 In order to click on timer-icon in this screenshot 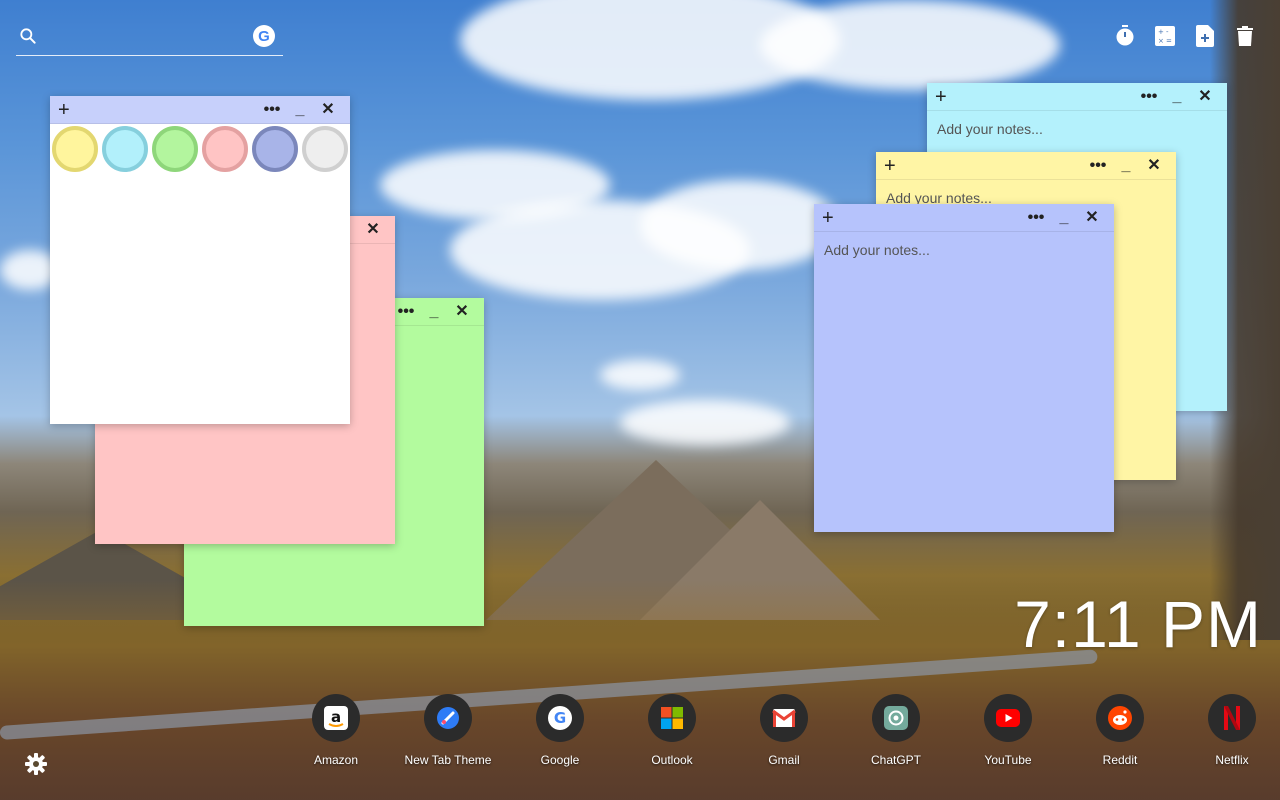, I will do `click(1125, 36)`.